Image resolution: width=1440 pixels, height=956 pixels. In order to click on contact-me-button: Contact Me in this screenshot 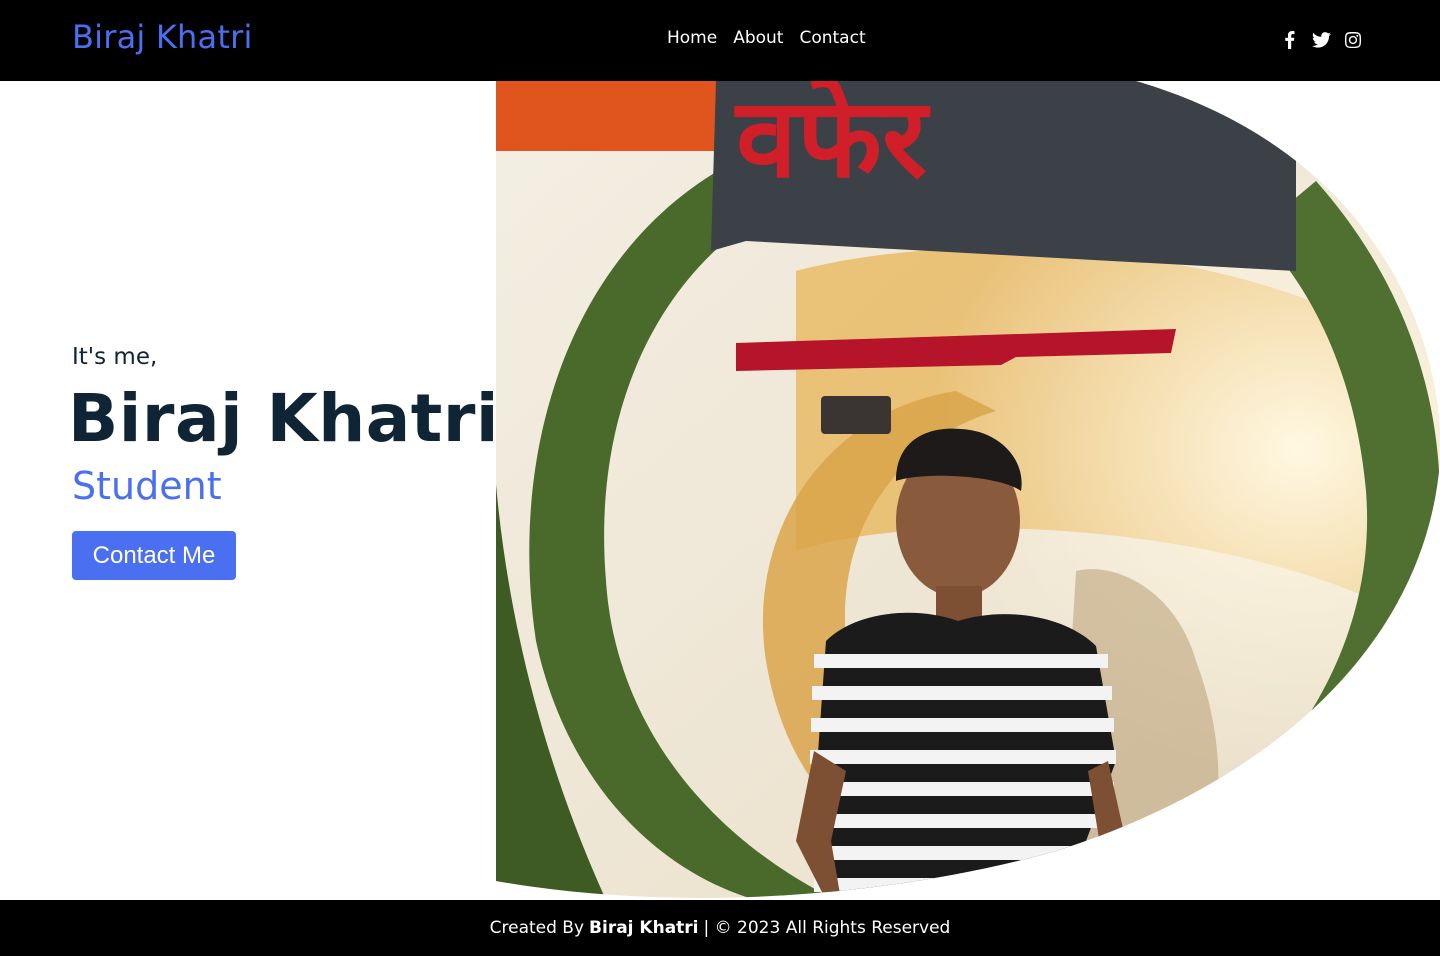, I will do `click(154, 555)`.